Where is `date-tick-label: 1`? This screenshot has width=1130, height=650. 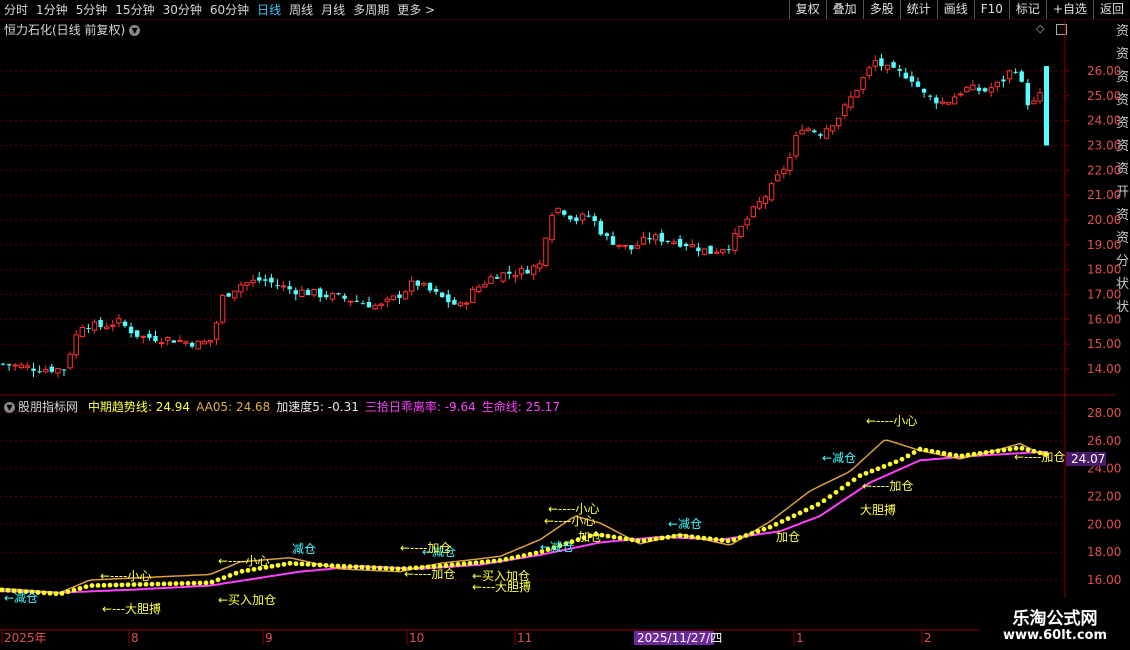
date-tick-label: 1 is located at coordinates (800, 638).